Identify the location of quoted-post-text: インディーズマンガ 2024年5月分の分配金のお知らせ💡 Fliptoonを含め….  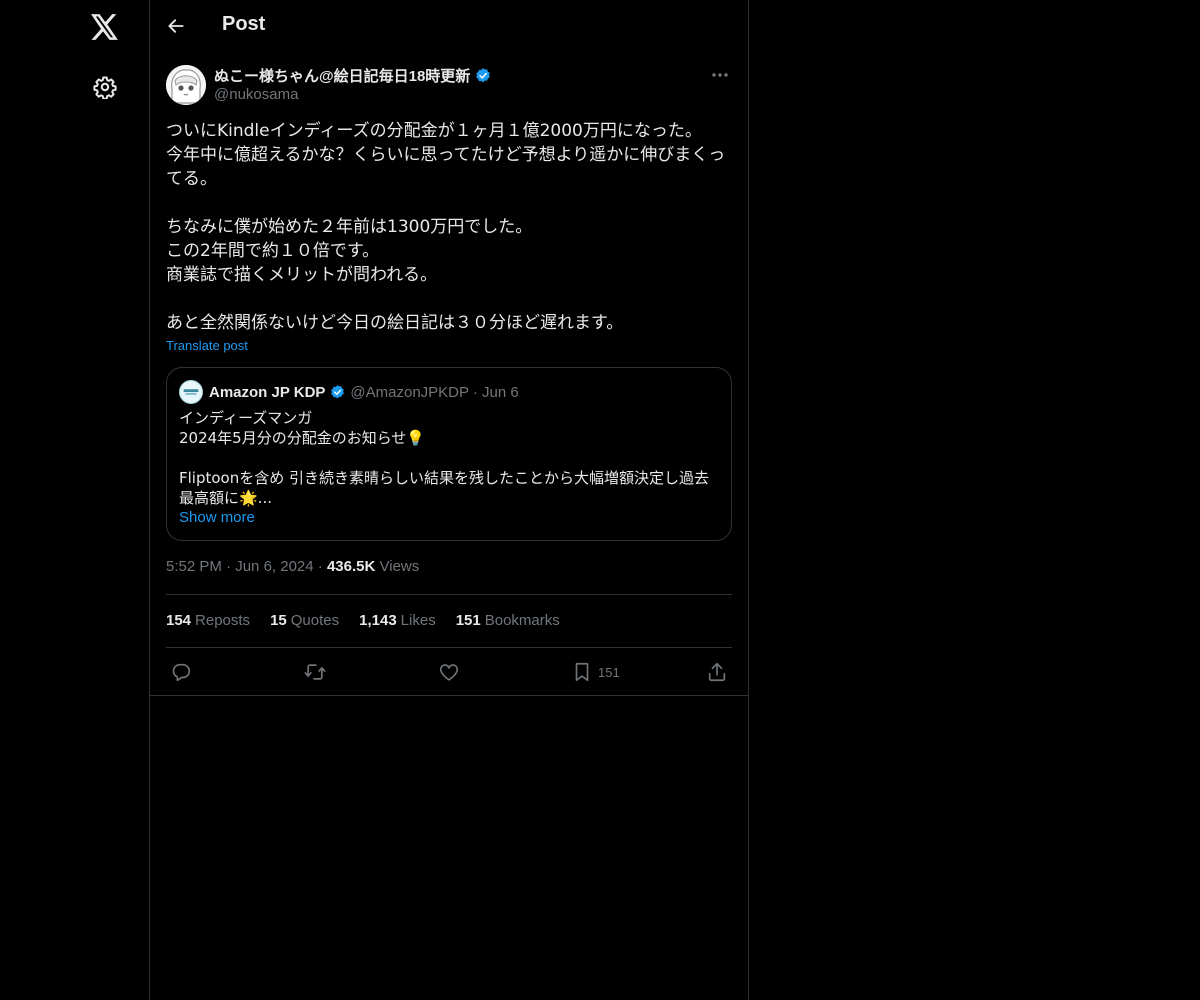
(444, 458).